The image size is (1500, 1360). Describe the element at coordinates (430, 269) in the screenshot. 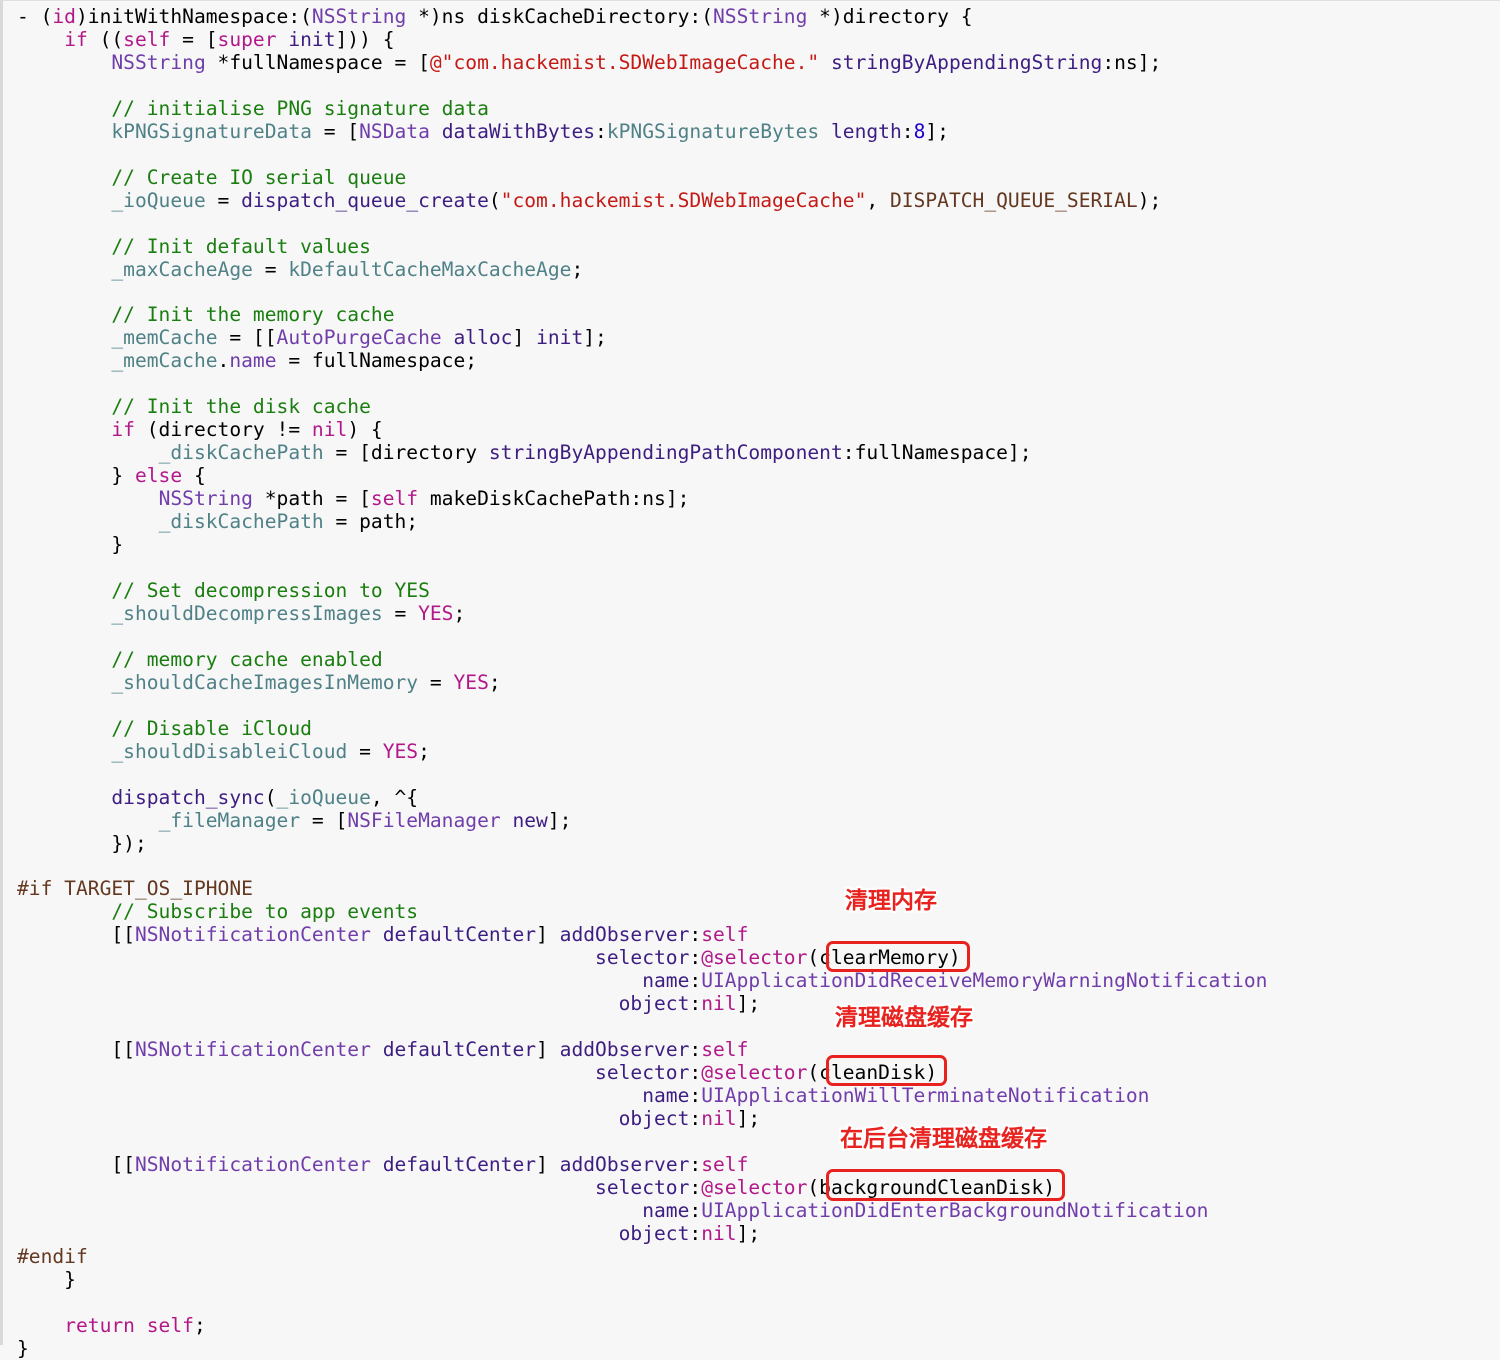

I see `code-token: kDefaultCacheMaxCacheAge` at that location.